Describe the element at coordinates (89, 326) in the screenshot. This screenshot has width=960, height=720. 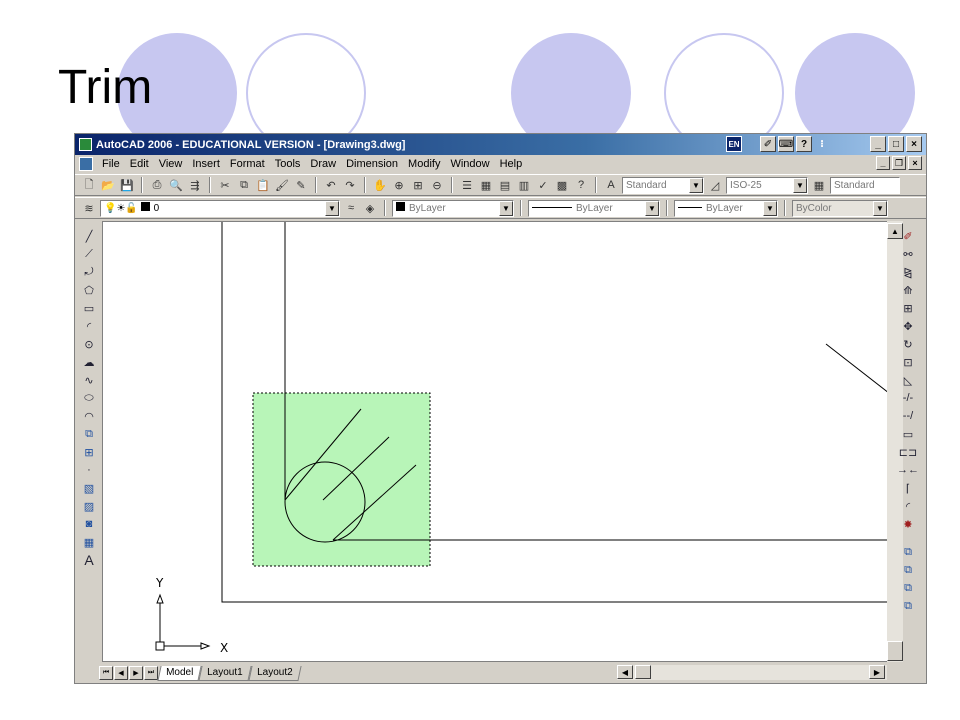
I see `arc-icon: ◜` at that location.